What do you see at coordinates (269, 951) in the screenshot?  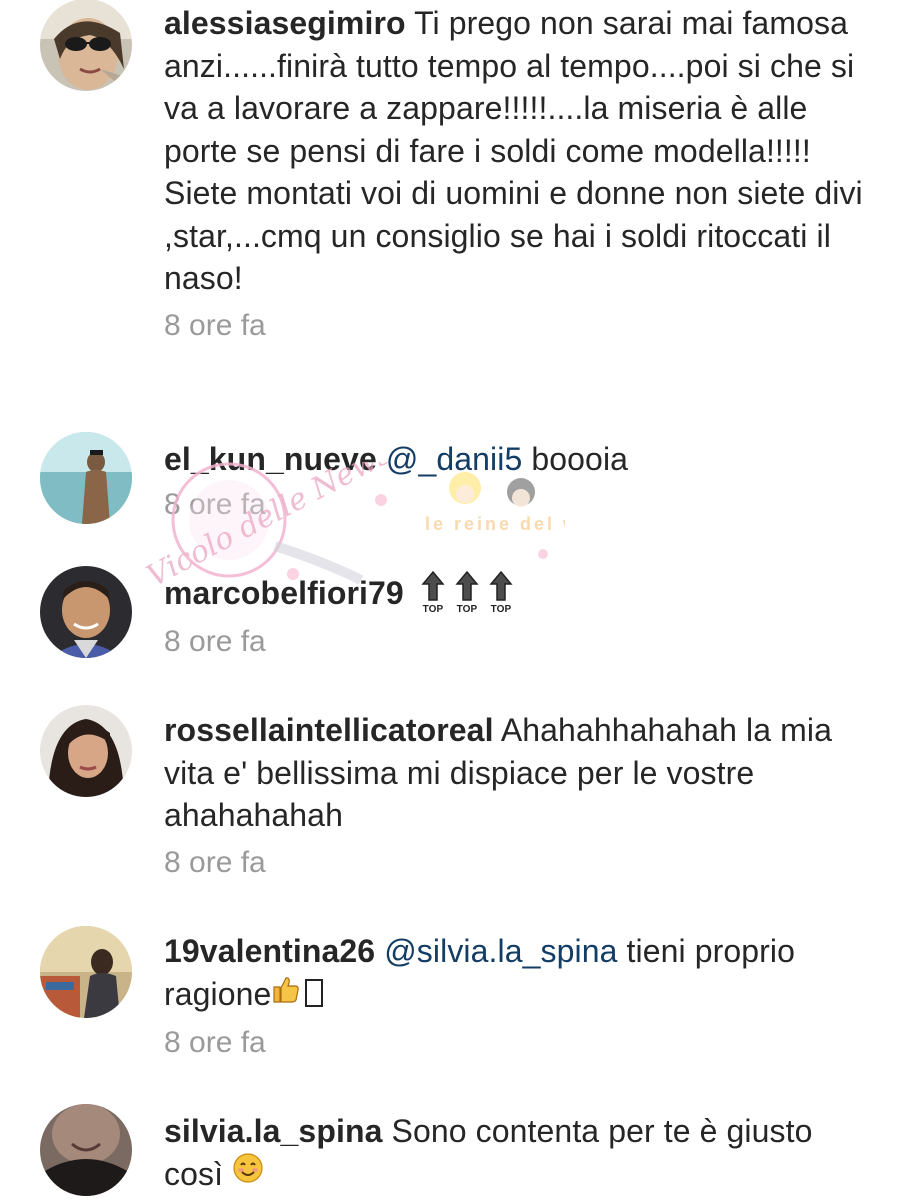 I see `comment-username: 19valentina26` at bounding box center [269, 951].